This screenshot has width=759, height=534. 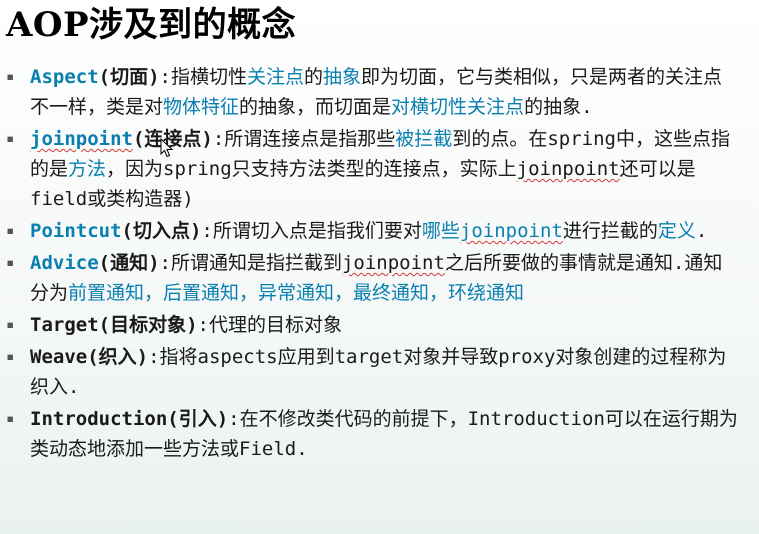 What do you see at coordinates (148, 325) in the screenshot?
I see `concept-term-chinese: (目标对象)` at bounding box center [148, 325].